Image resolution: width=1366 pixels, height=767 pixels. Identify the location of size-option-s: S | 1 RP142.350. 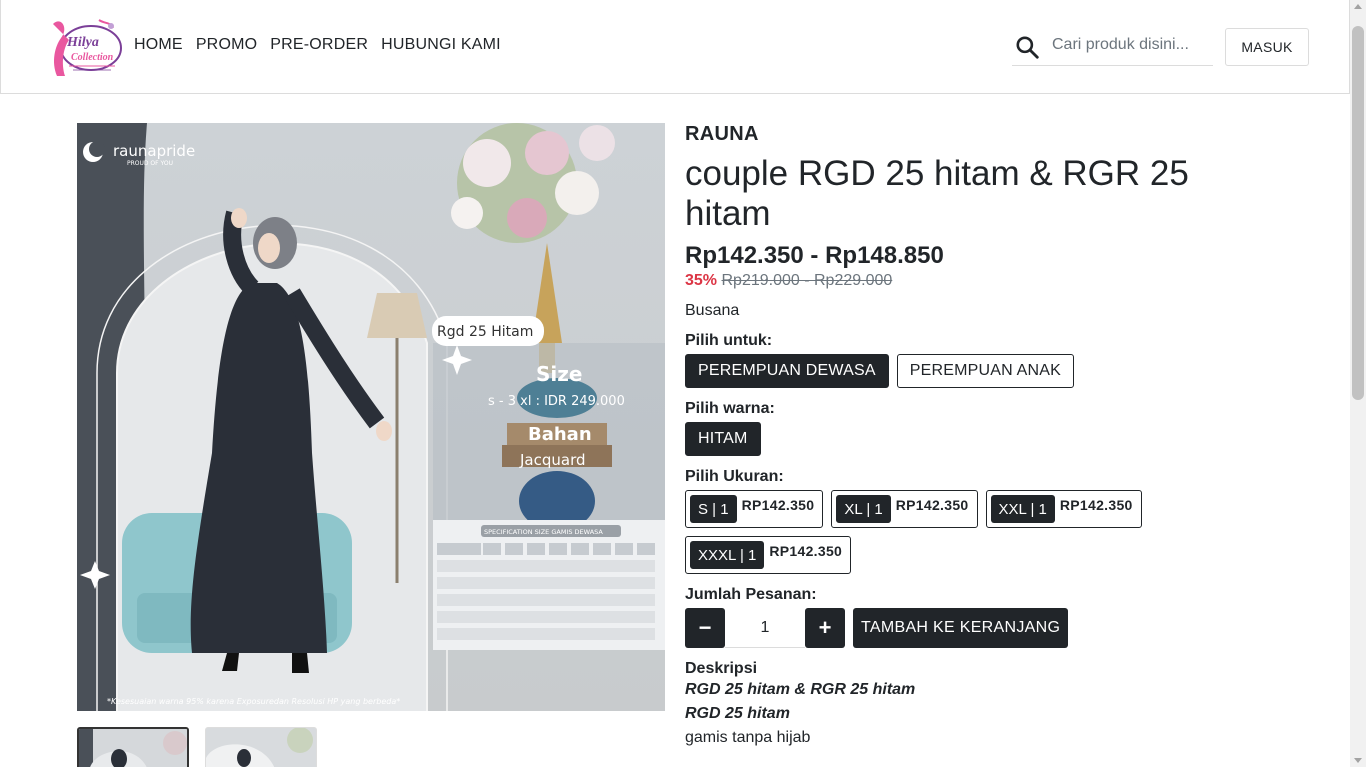
(754, 509).